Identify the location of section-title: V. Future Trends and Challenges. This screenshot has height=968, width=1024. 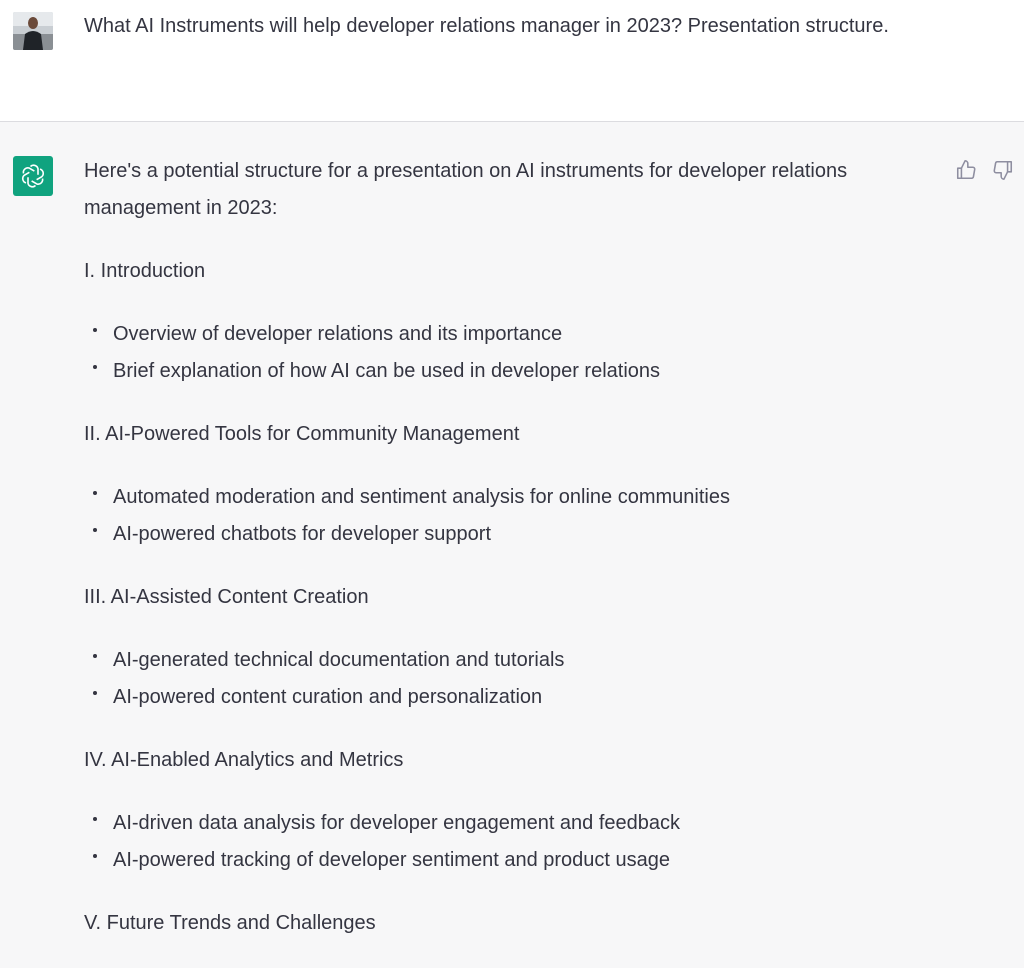
(230, 923).